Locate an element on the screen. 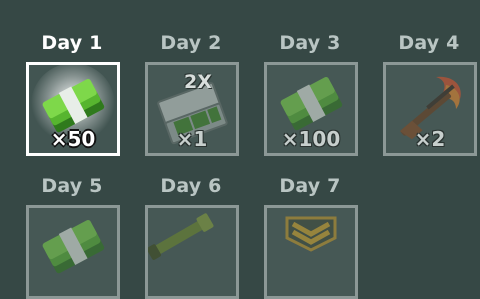 Image resolution: width=480 pixels, height=299 pixels. reward-tile: ×50 is located at coordinates (73, 109).